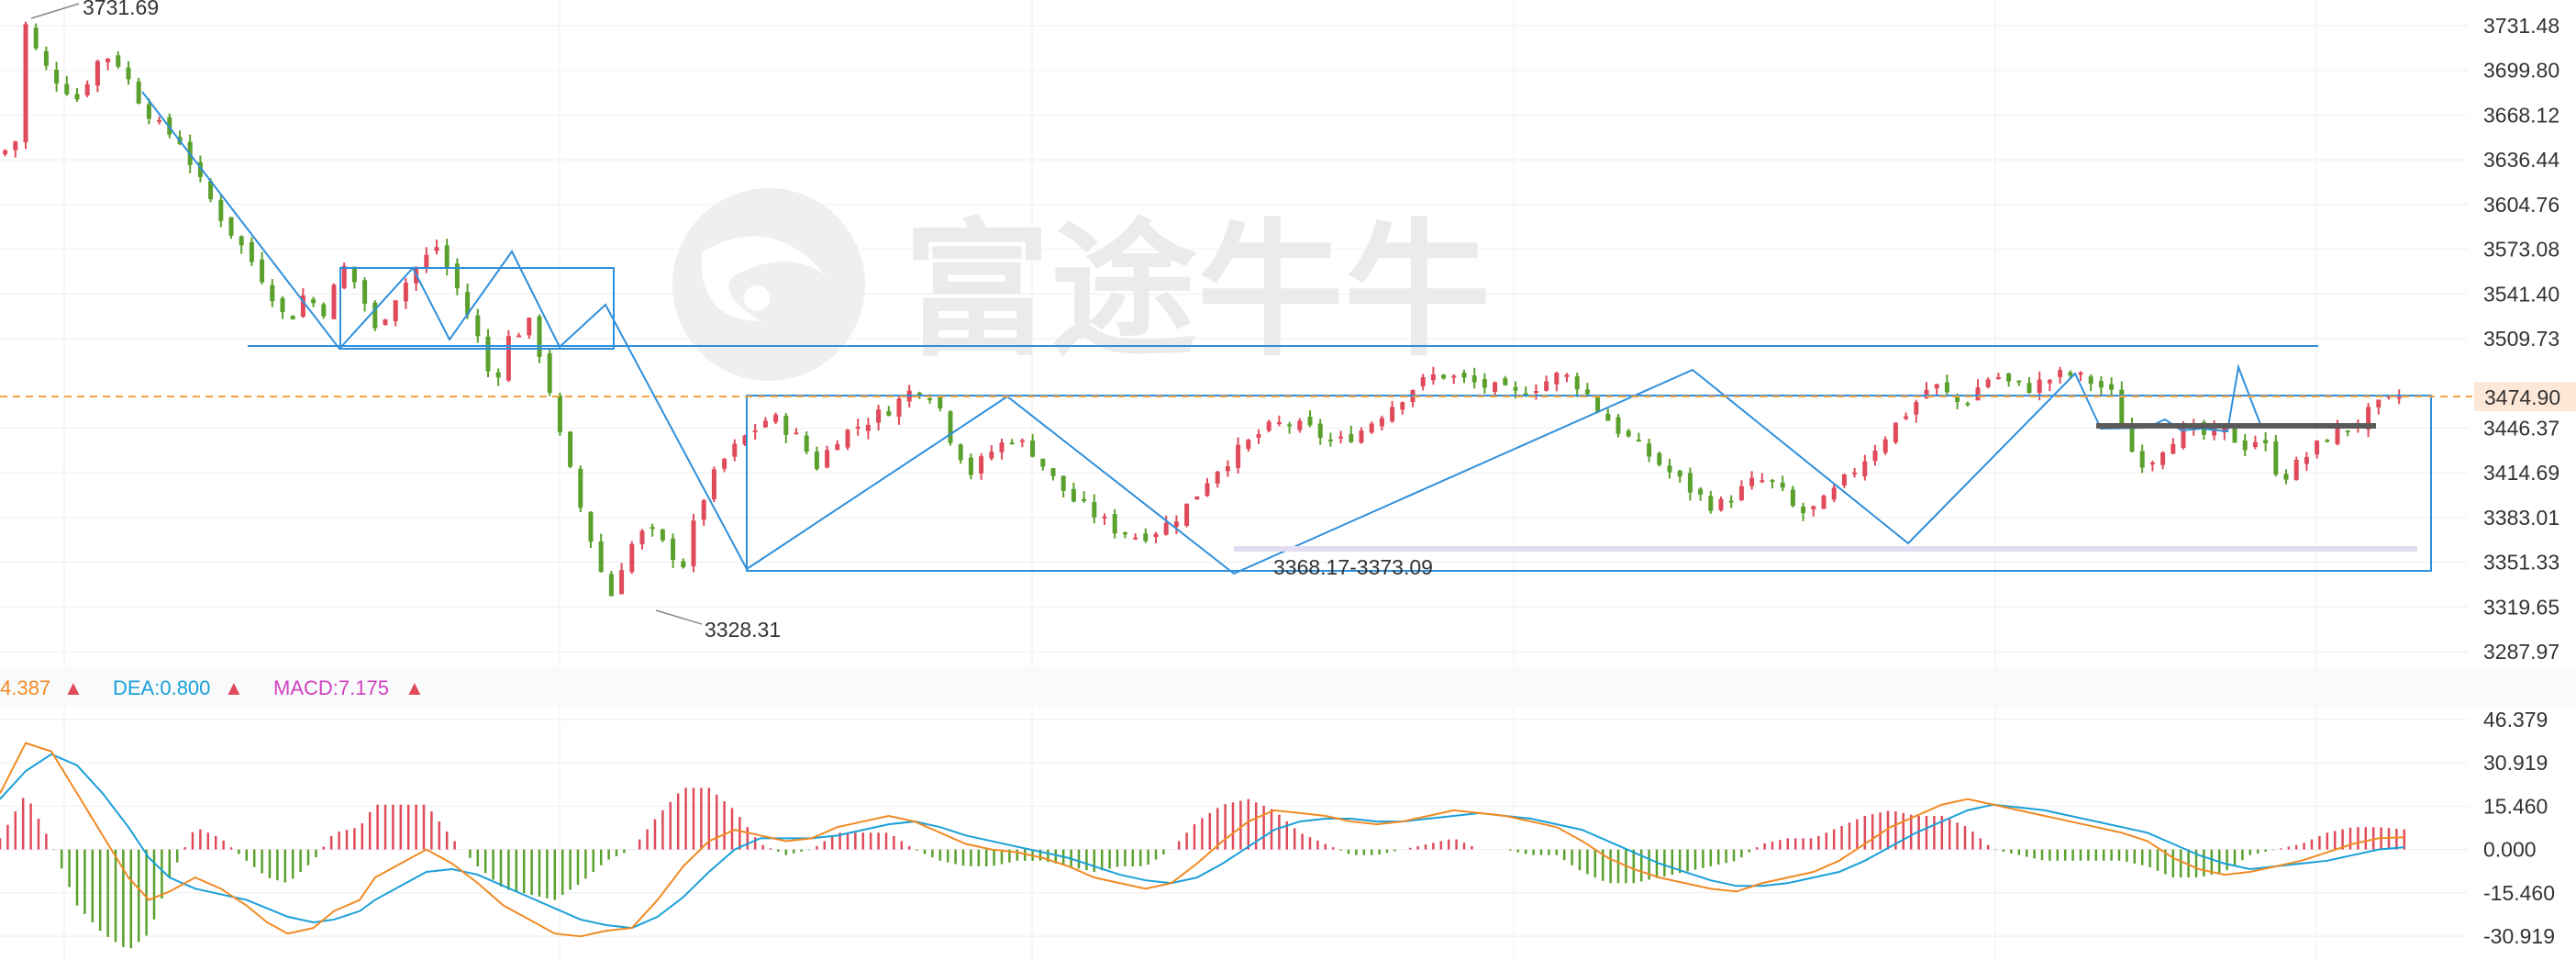 This screenshot has width=2576, height=960. Describe the element at coordinates (161, 687) in the screenshot. I see `dea-label: DEA:0.800` at that location.